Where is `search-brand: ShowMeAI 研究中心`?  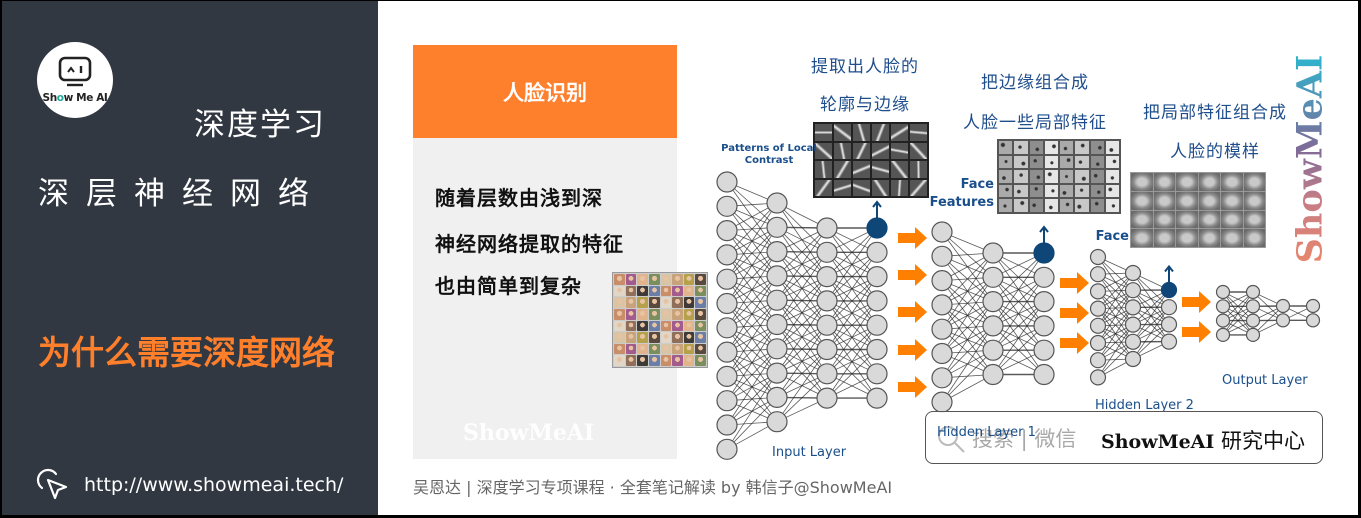 search-brand: ShowMeAI 研究中心 is located at coordinates (1203, 441).